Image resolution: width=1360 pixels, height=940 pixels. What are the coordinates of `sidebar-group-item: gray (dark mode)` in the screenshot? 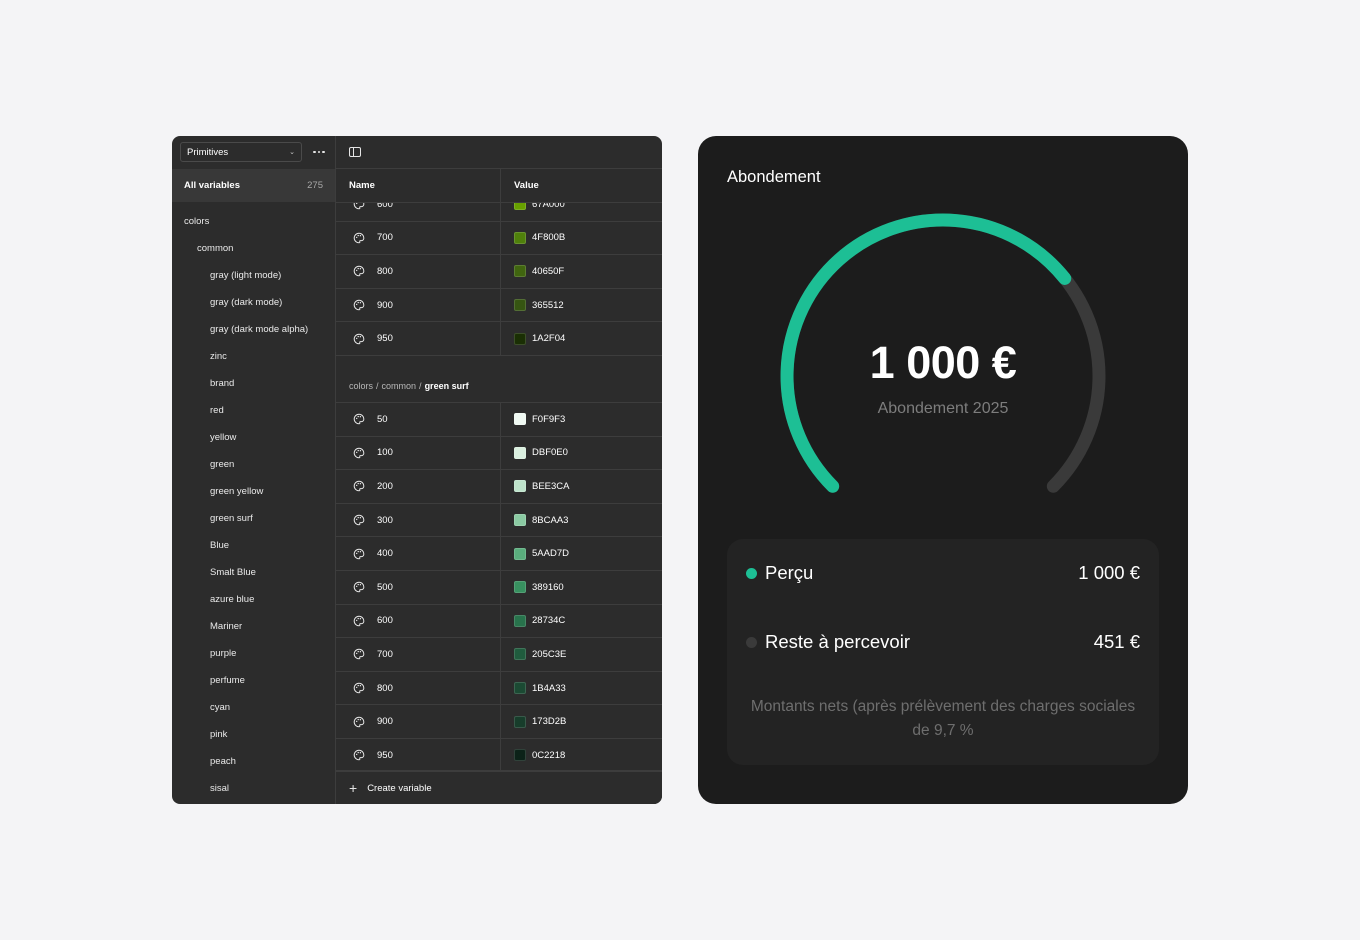 It's located at (253, 302).